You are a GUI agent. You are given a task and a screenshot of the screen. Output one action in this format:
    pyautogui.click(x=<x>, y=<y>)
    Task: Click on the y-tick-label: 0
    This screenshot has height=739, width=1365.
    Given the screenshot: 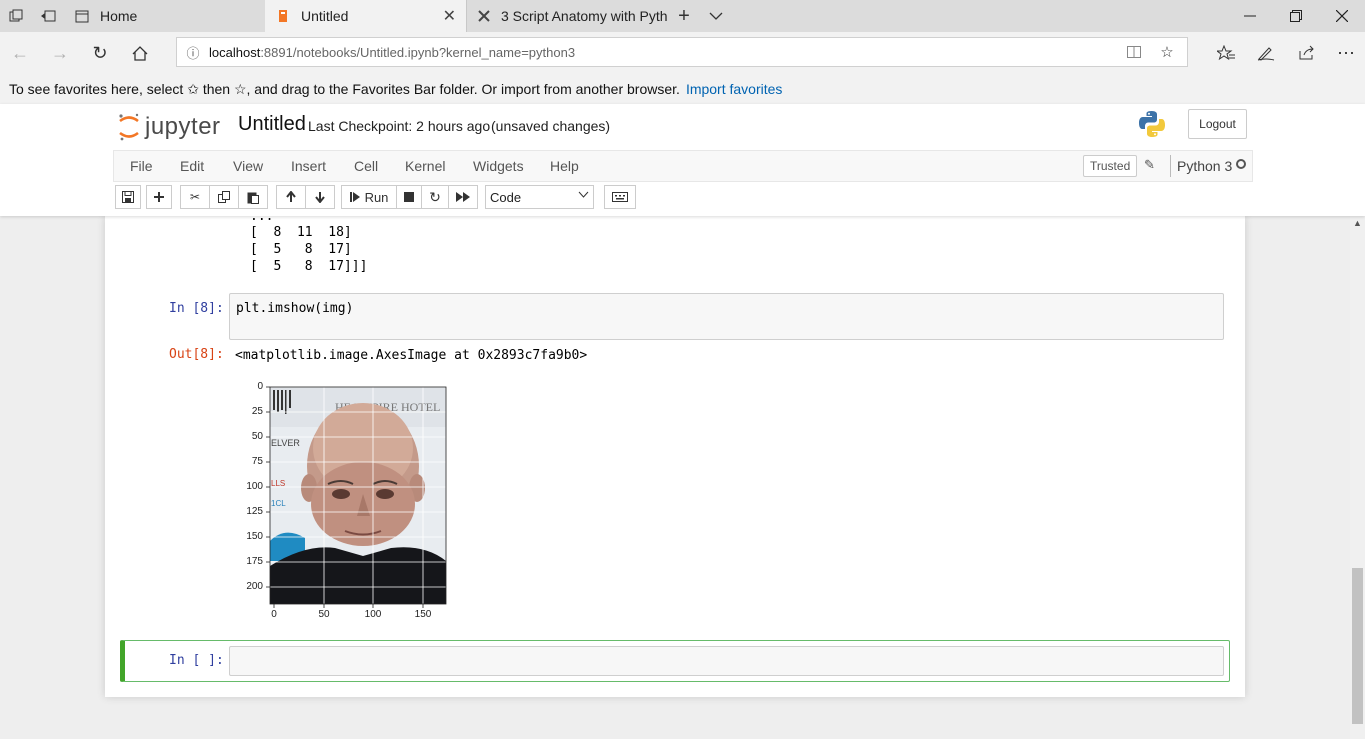 What is the action you would take?
    pyautogui.click(x=260, y=386)
    